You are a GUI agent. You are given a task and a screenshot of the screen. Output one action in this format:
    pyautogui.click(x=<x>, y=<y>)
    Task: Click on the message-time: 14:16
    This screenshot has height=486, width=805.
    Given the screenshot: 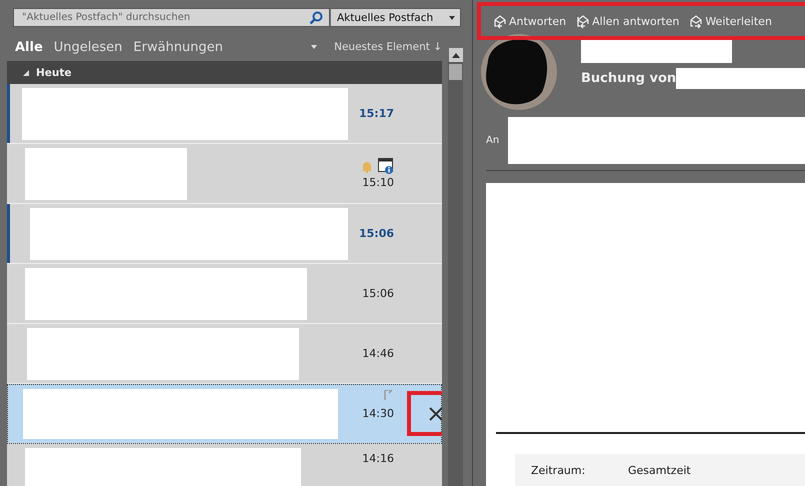 What is the action you would take?
    pyautogui.click(x=378, y=458)
    